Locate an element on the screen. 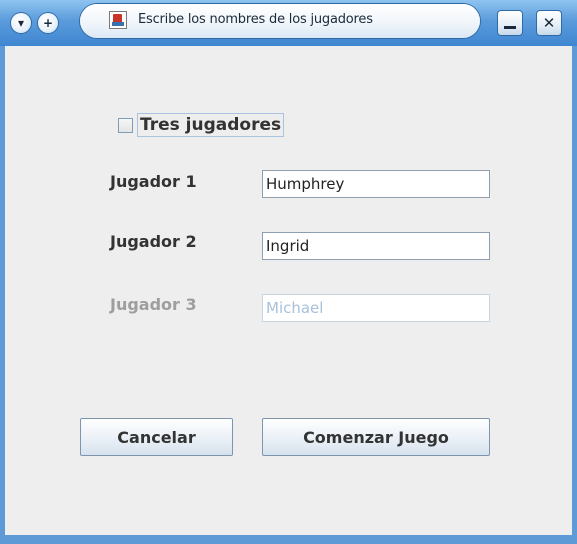  player-2-label: Jugador 2 is located at coordinates (153, 241).